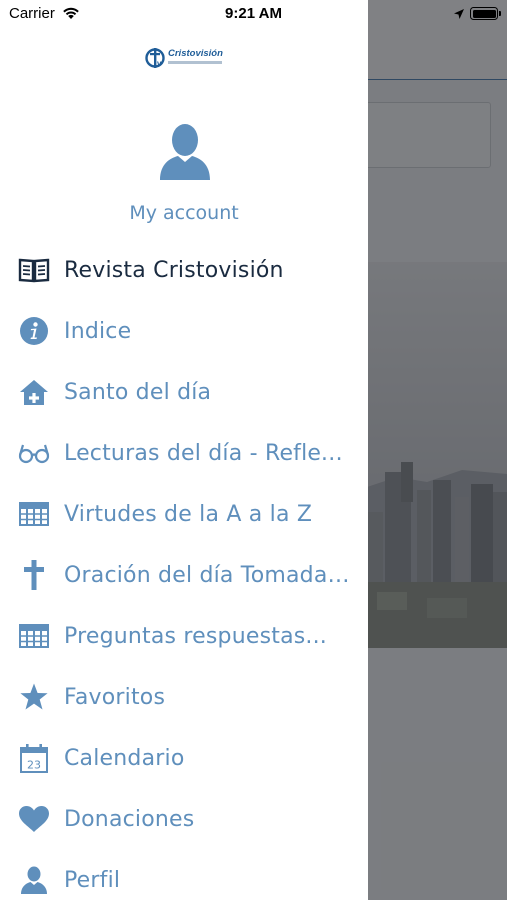 The image size is (507, 900). I want to click on calendar-icon: 23, so click(34, 758).